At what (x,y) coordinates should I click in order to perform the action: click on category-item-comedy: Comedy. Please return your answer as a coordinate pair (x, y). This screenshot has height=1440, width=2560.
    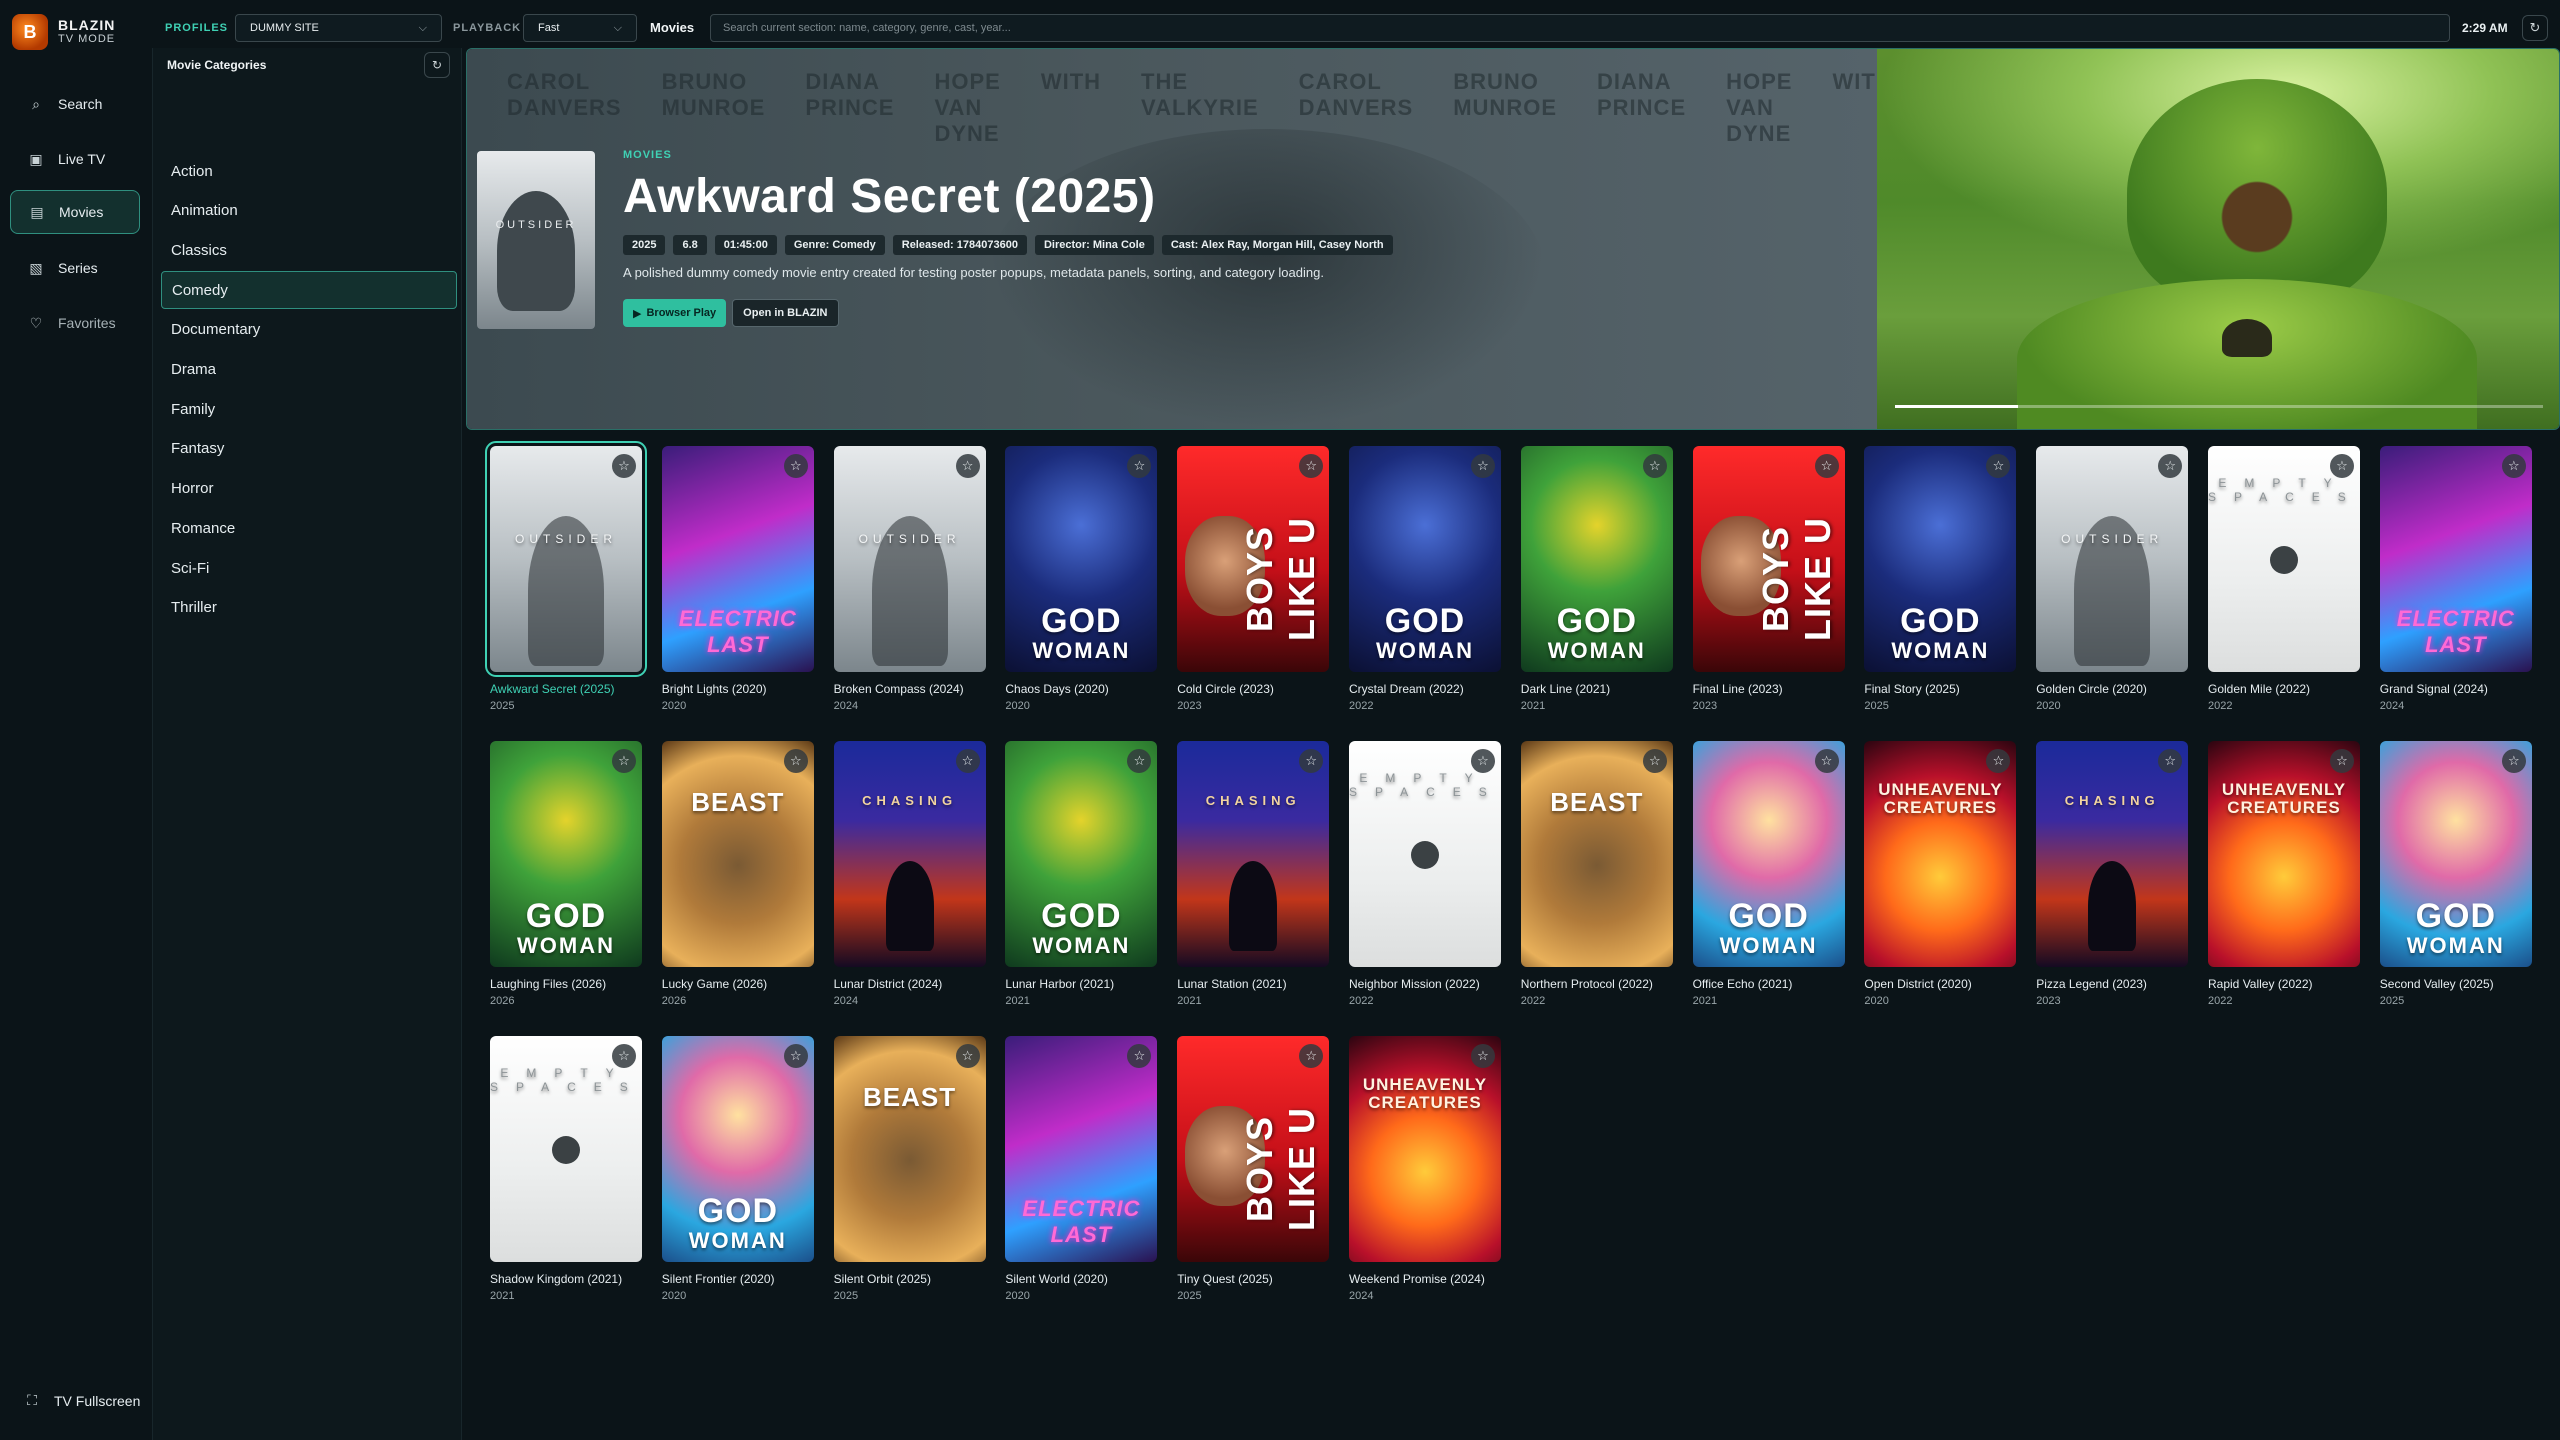
    Looking at the image, I should click on (309, 290).